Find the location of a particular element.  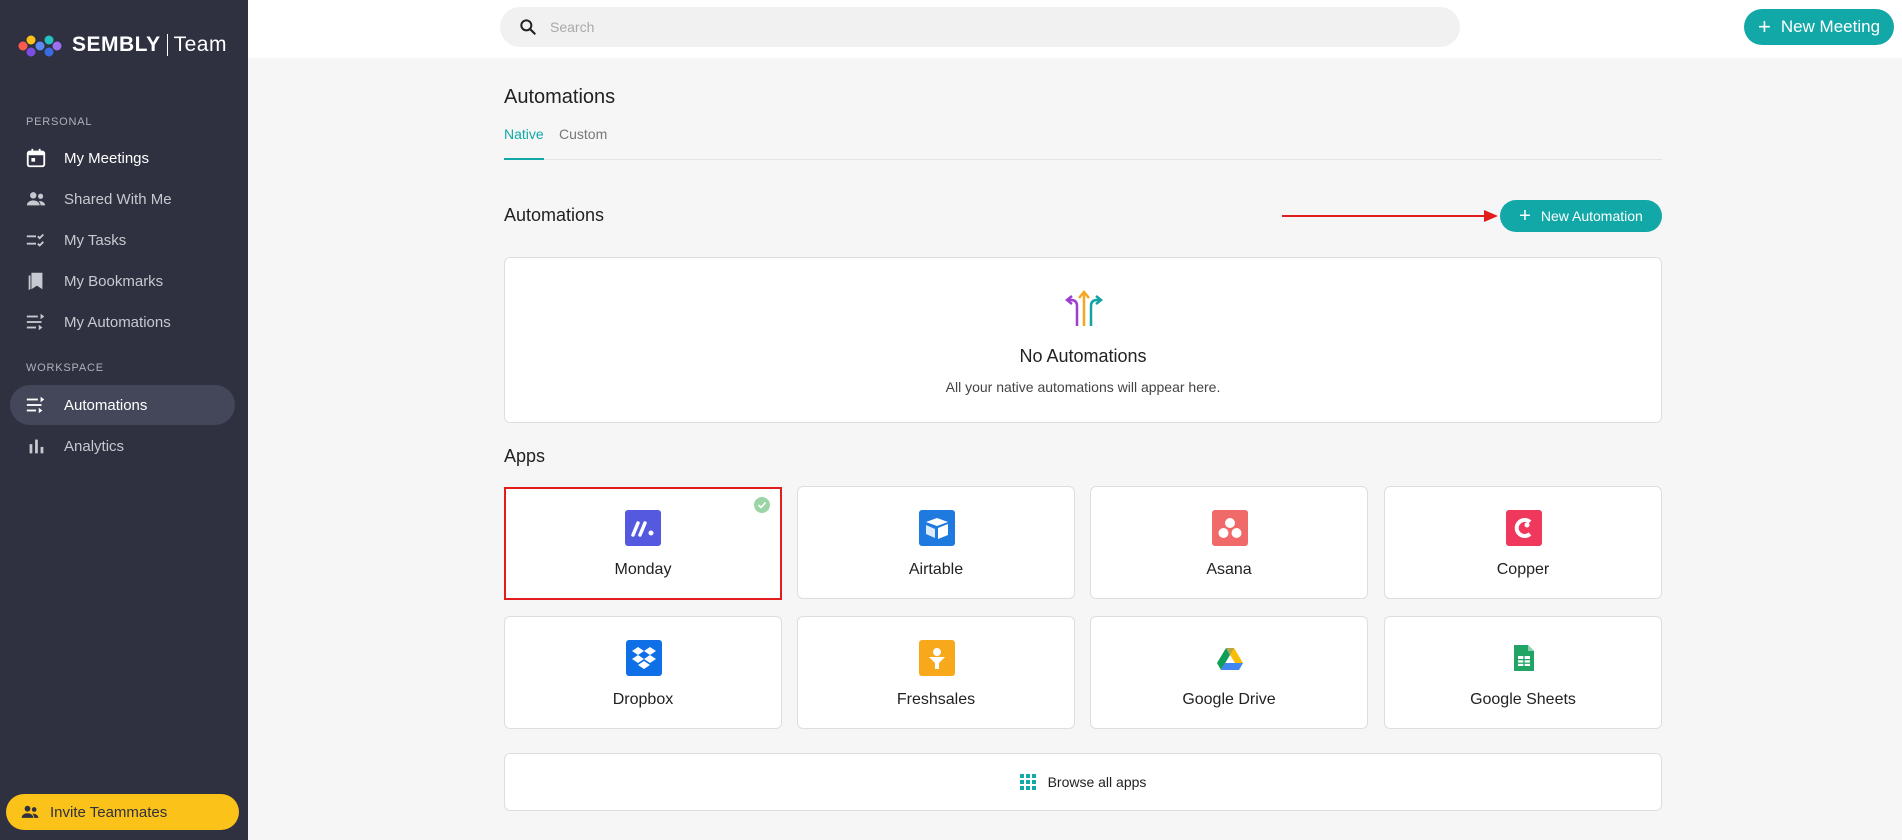

search-bar is located at coordinates (980, 27).